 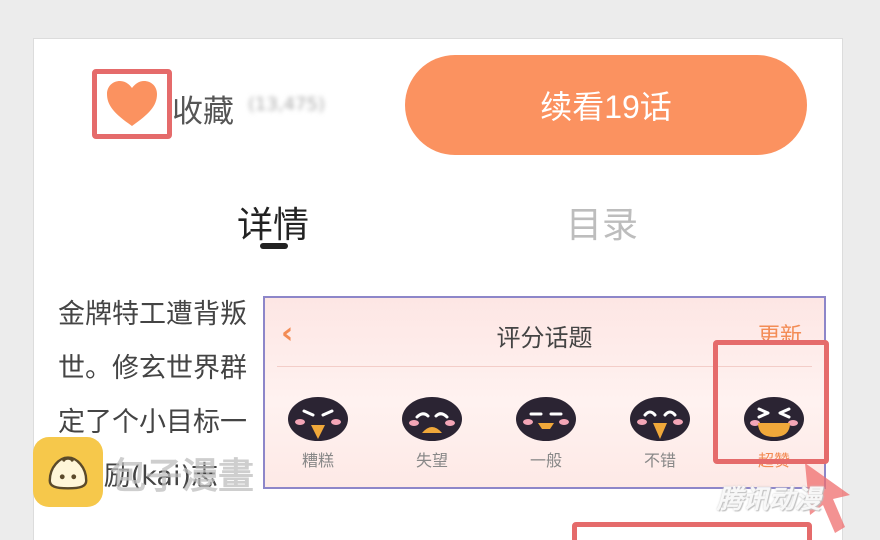 What do you see at coordinates (659, 460) in the screenshot?
I see `rating-label: 不错` at bounding box center [659, 460].